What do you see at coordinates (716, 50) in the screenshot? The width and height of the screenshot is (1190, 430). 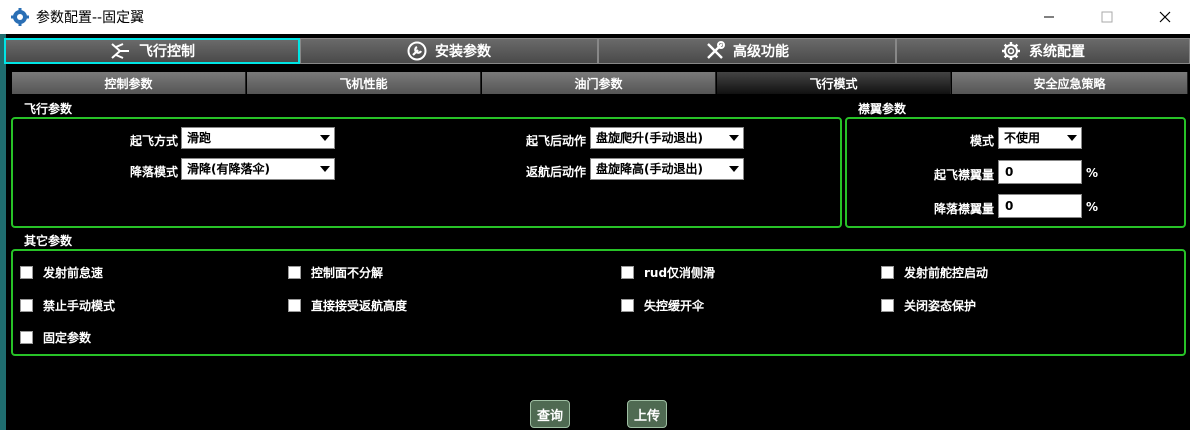 I see `tools-icon` at bounding box center [716, 50].